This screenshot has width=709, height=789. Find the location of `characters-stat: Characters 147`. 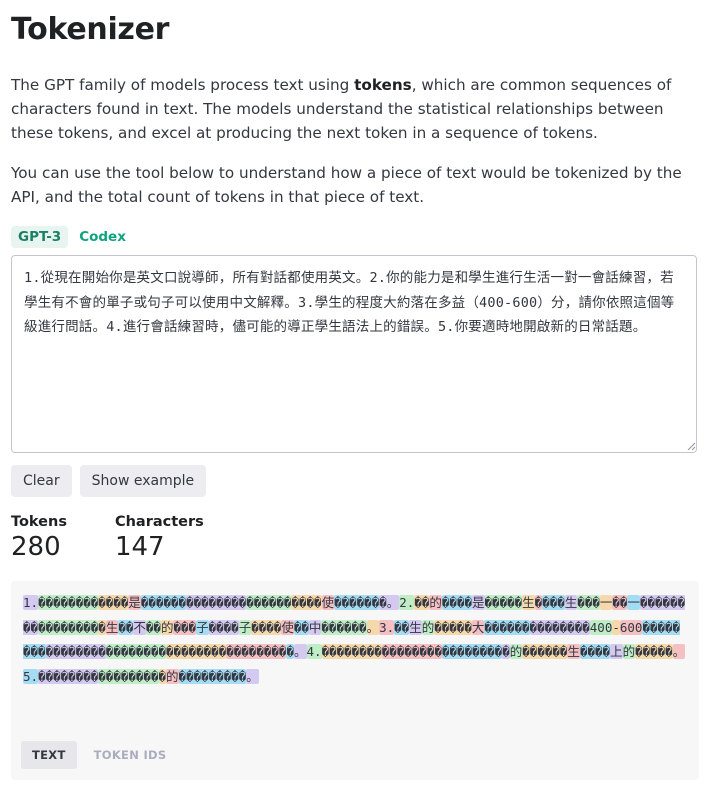

characters-stat: Characters 147 is located at coordinates (159, 538).